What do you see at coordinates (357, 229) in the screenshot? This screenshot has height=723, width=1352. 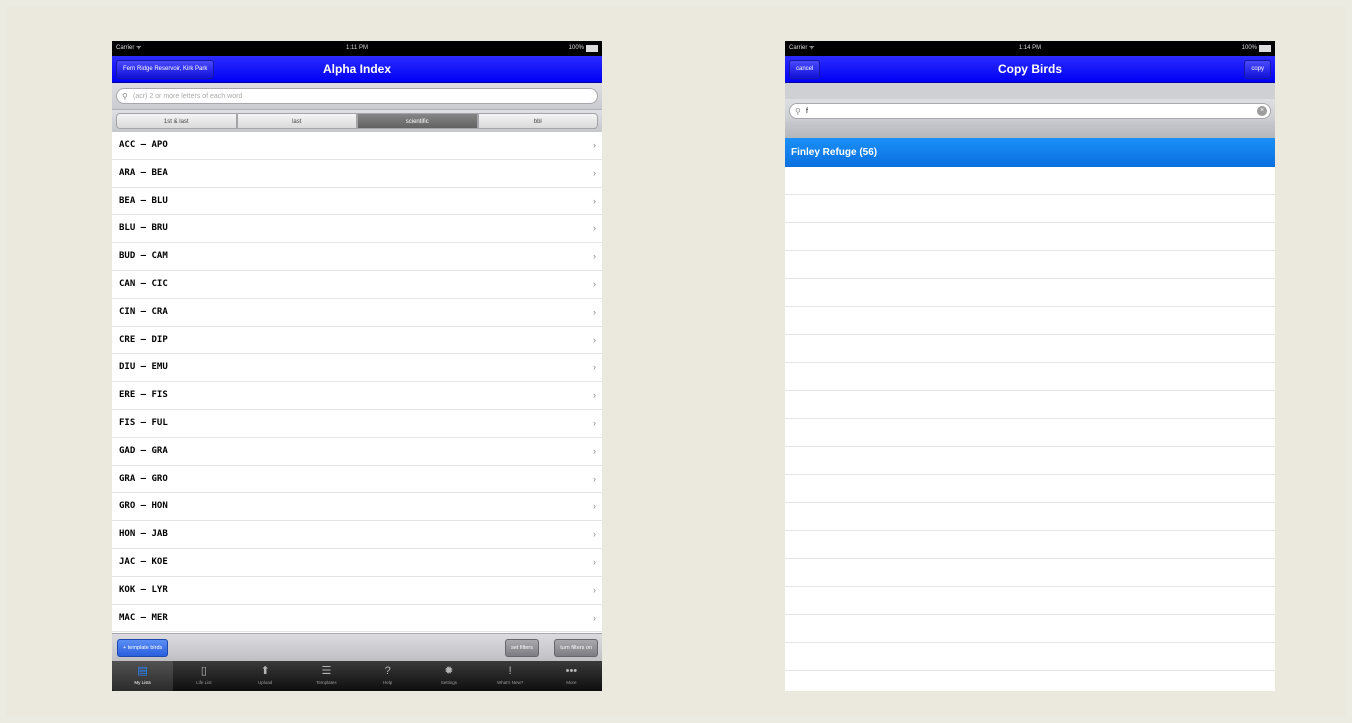 I see `list-item: BLU – BRU ›` at bounding box center [357, 229].